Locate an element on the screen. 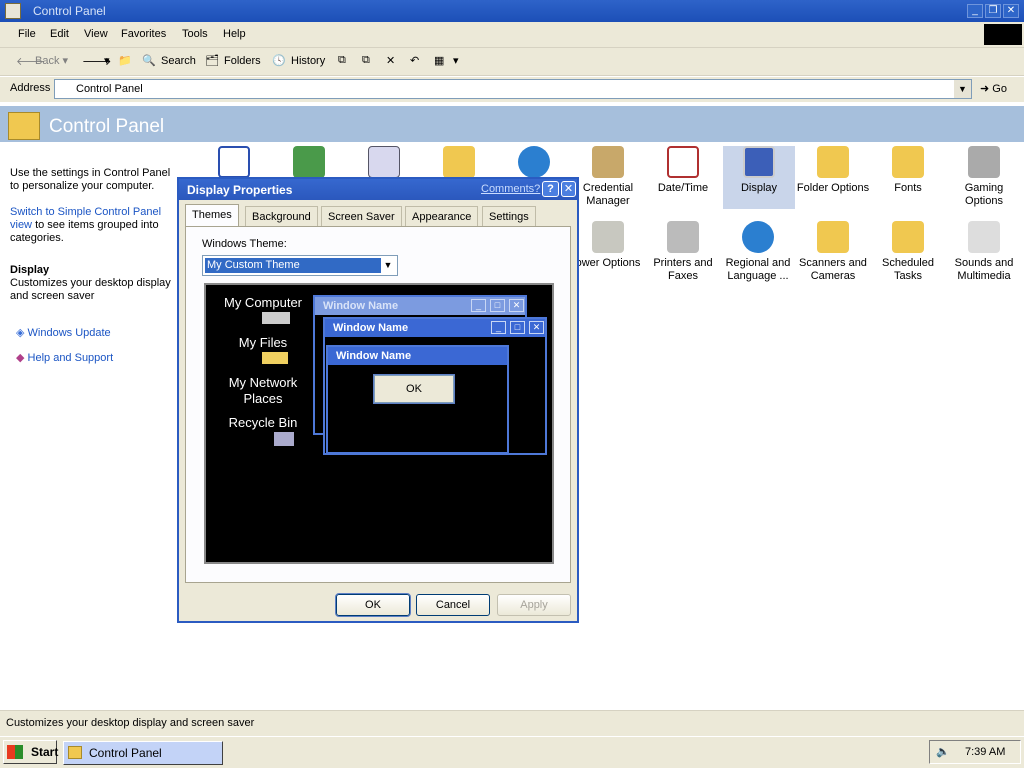 This screenshot has height=768, width=1024. windows-update-link: ◈ Windows Update is located at coordinates (63, 333).